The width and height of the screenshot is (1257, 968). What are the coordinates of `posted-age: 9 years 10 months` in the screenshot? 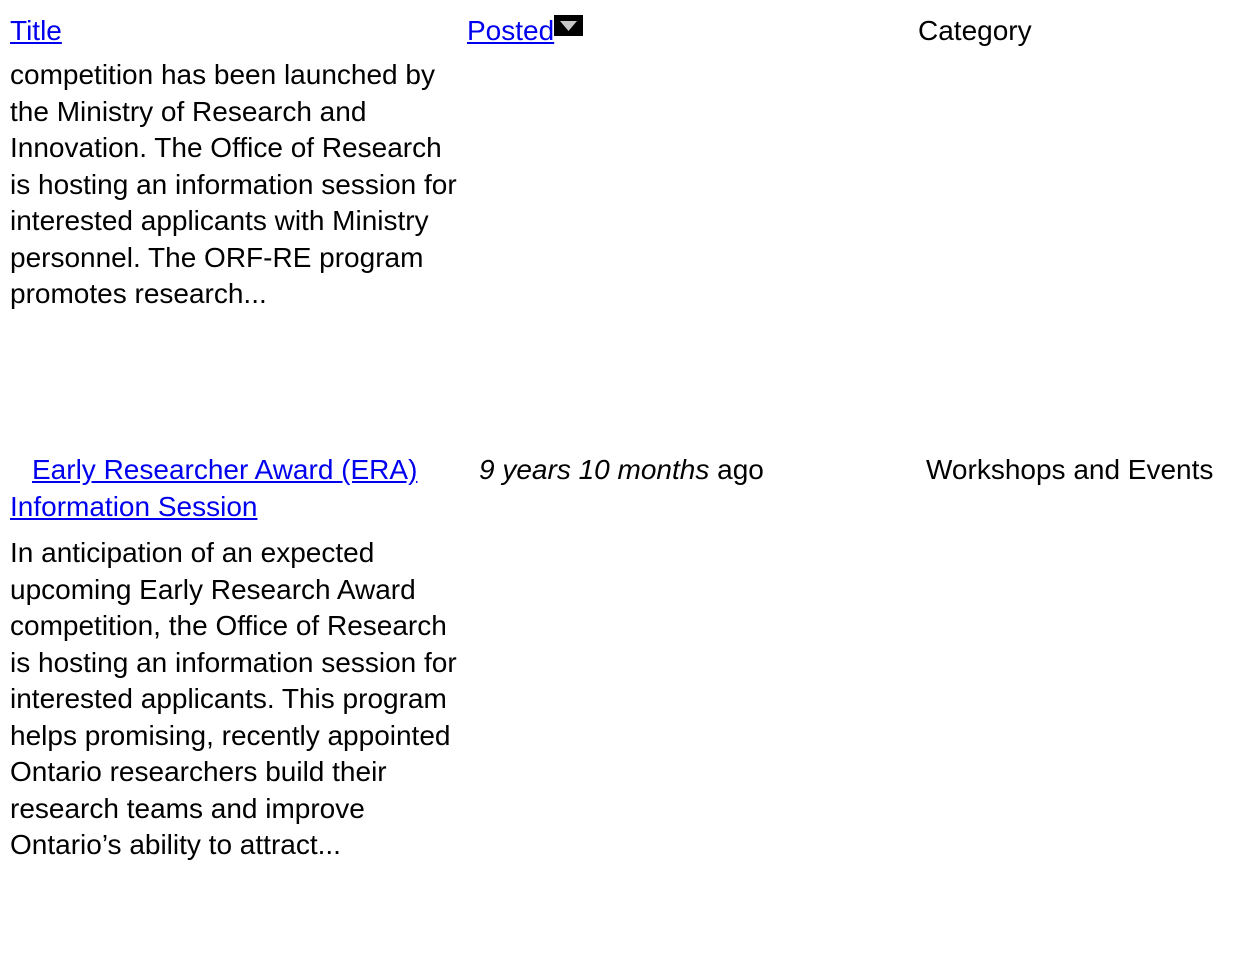 It's located at (594, 469).